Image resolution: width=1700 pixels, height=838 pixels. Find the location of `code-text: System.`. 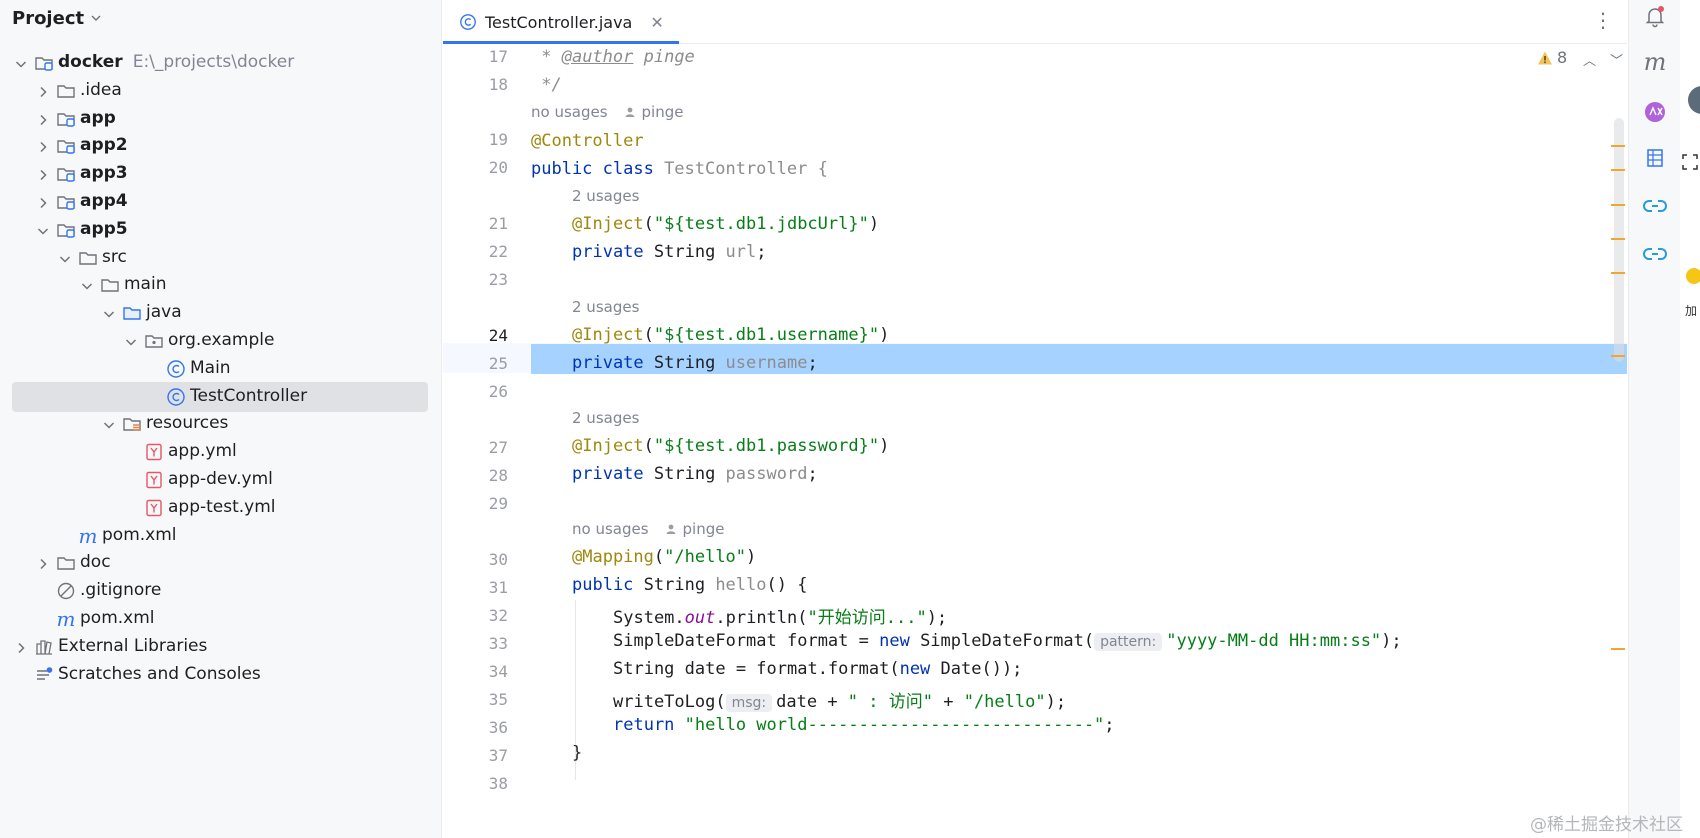

code-text: System. is located at coordinates (649, 618).